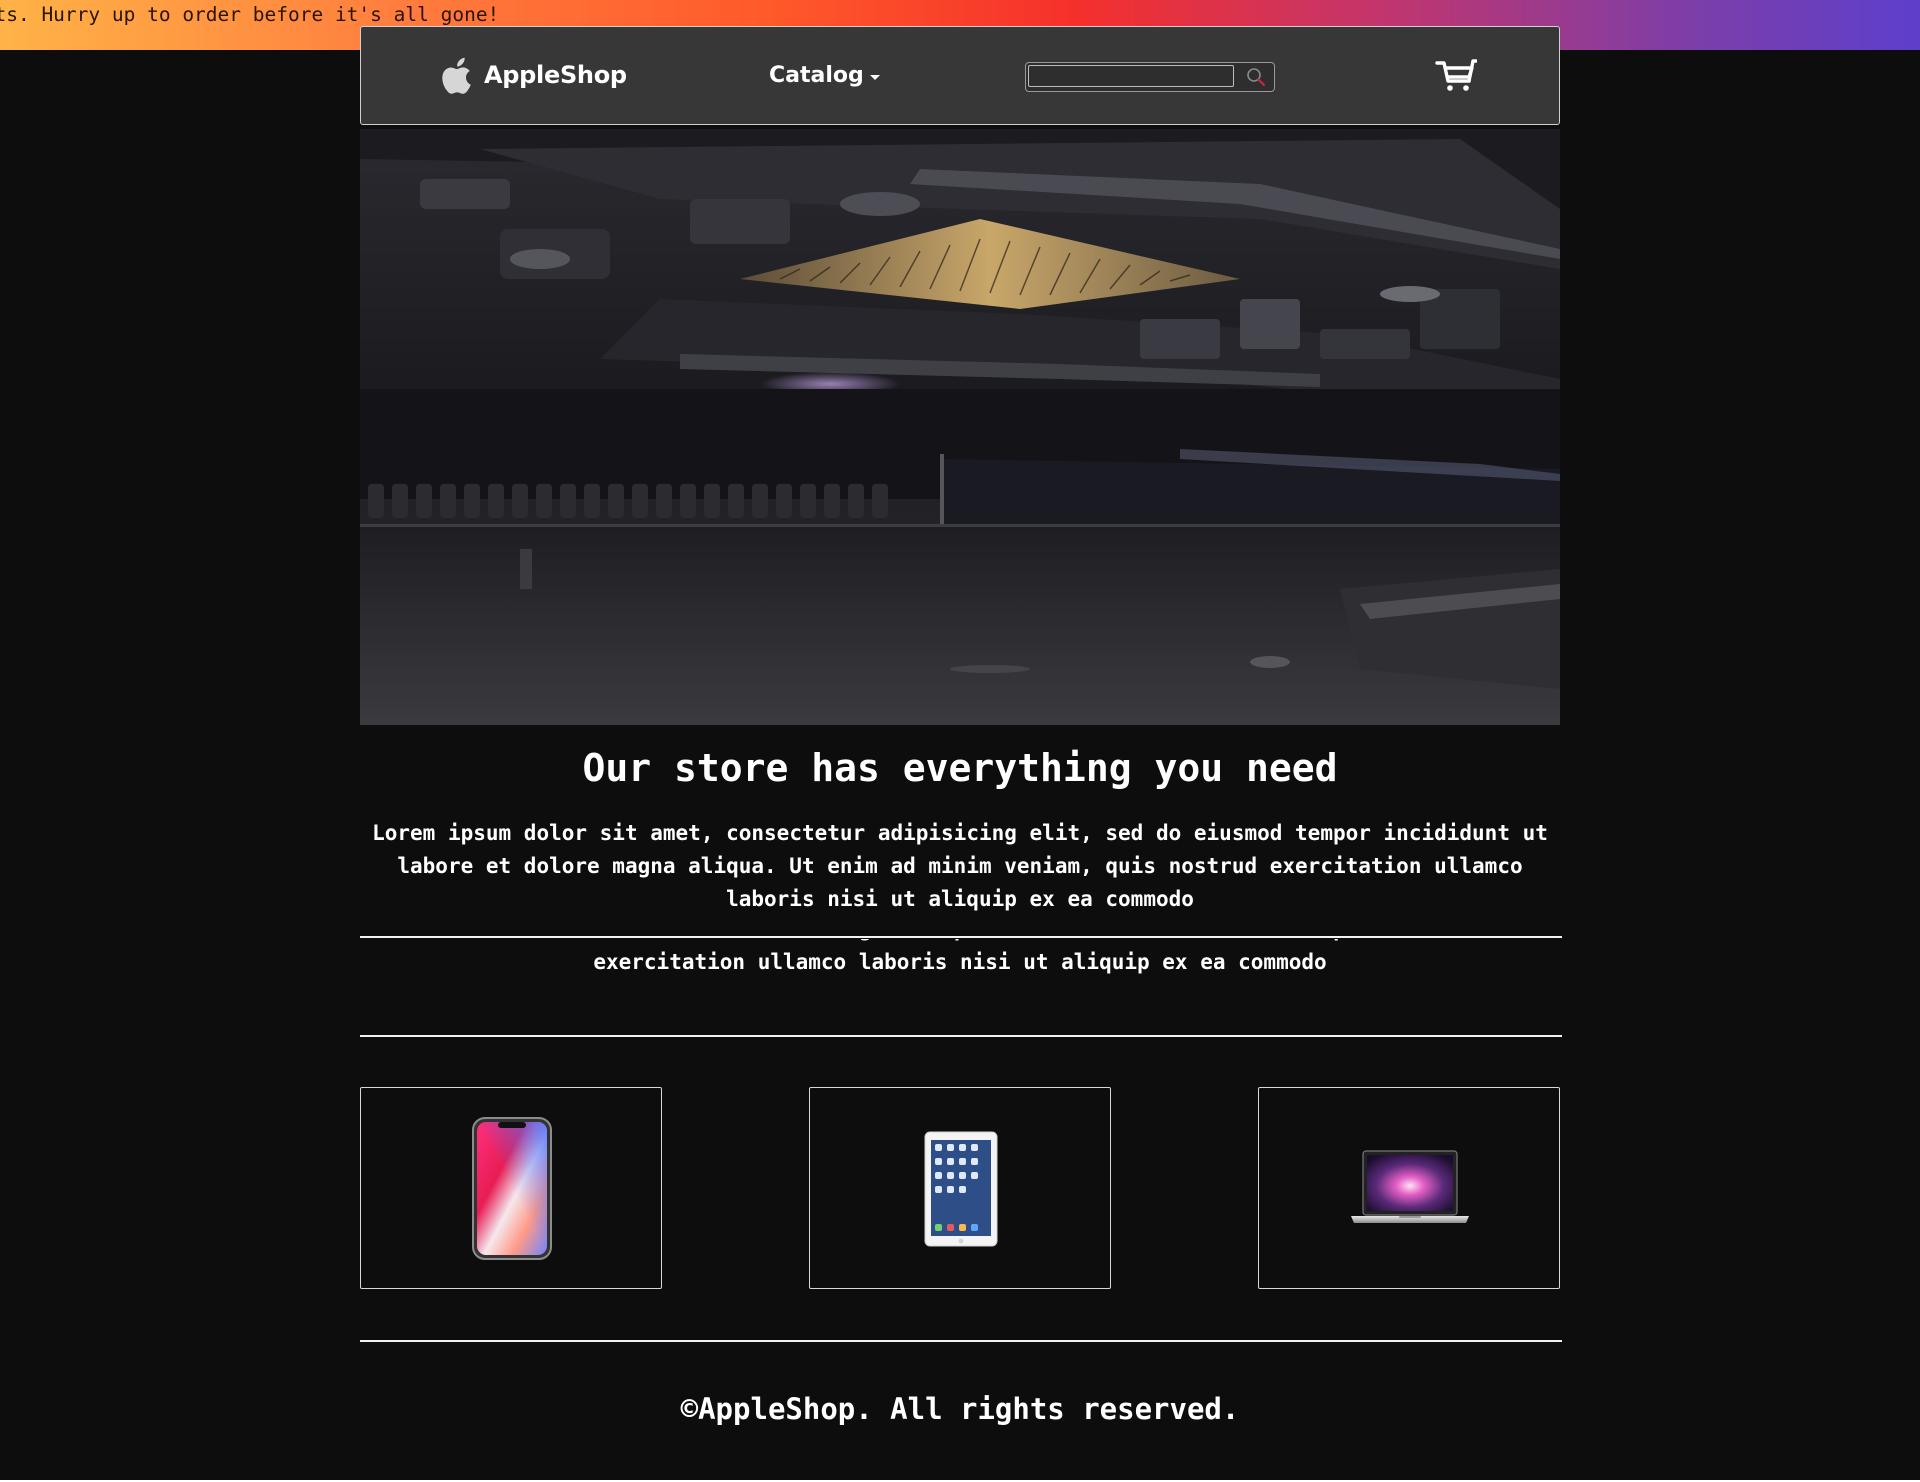  What do you see at coordinates (816, 75) in the screenshot?
I see `catalog-label: Catalog` at bounding box center [816, 75].